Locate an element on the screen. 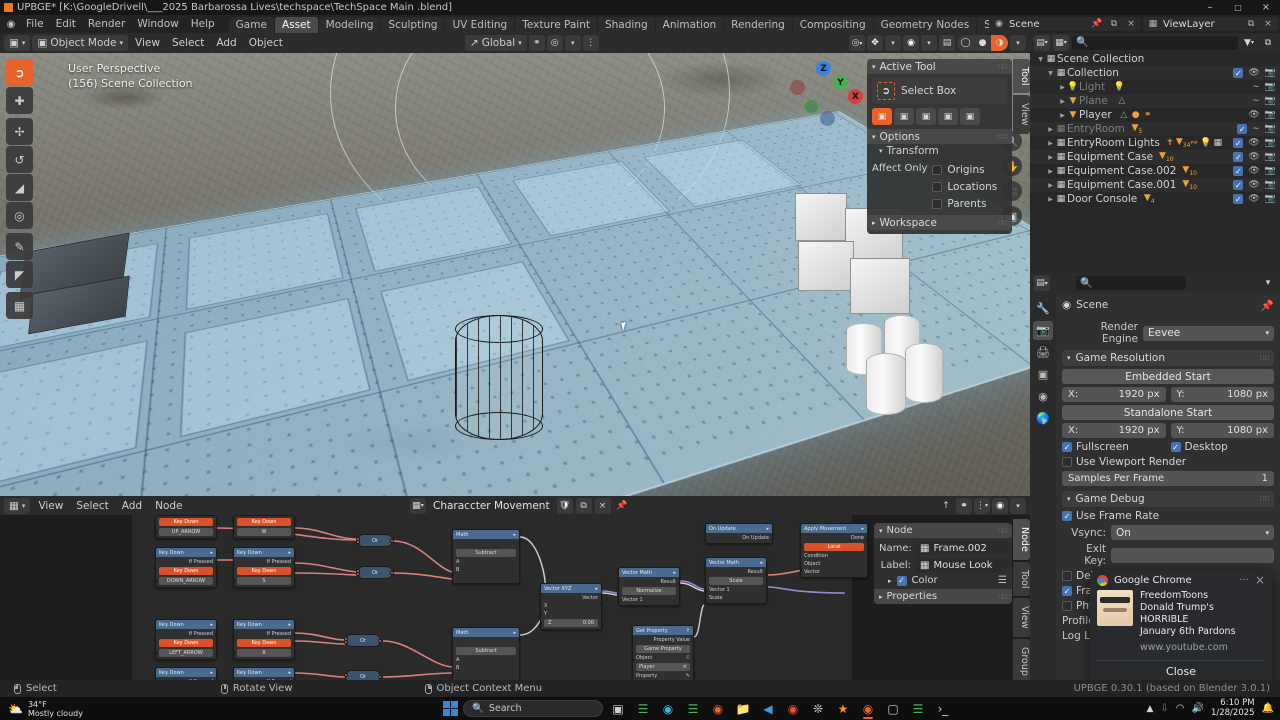  node-header: Vector XYZ ▸ is located at coordinates (571, 588).